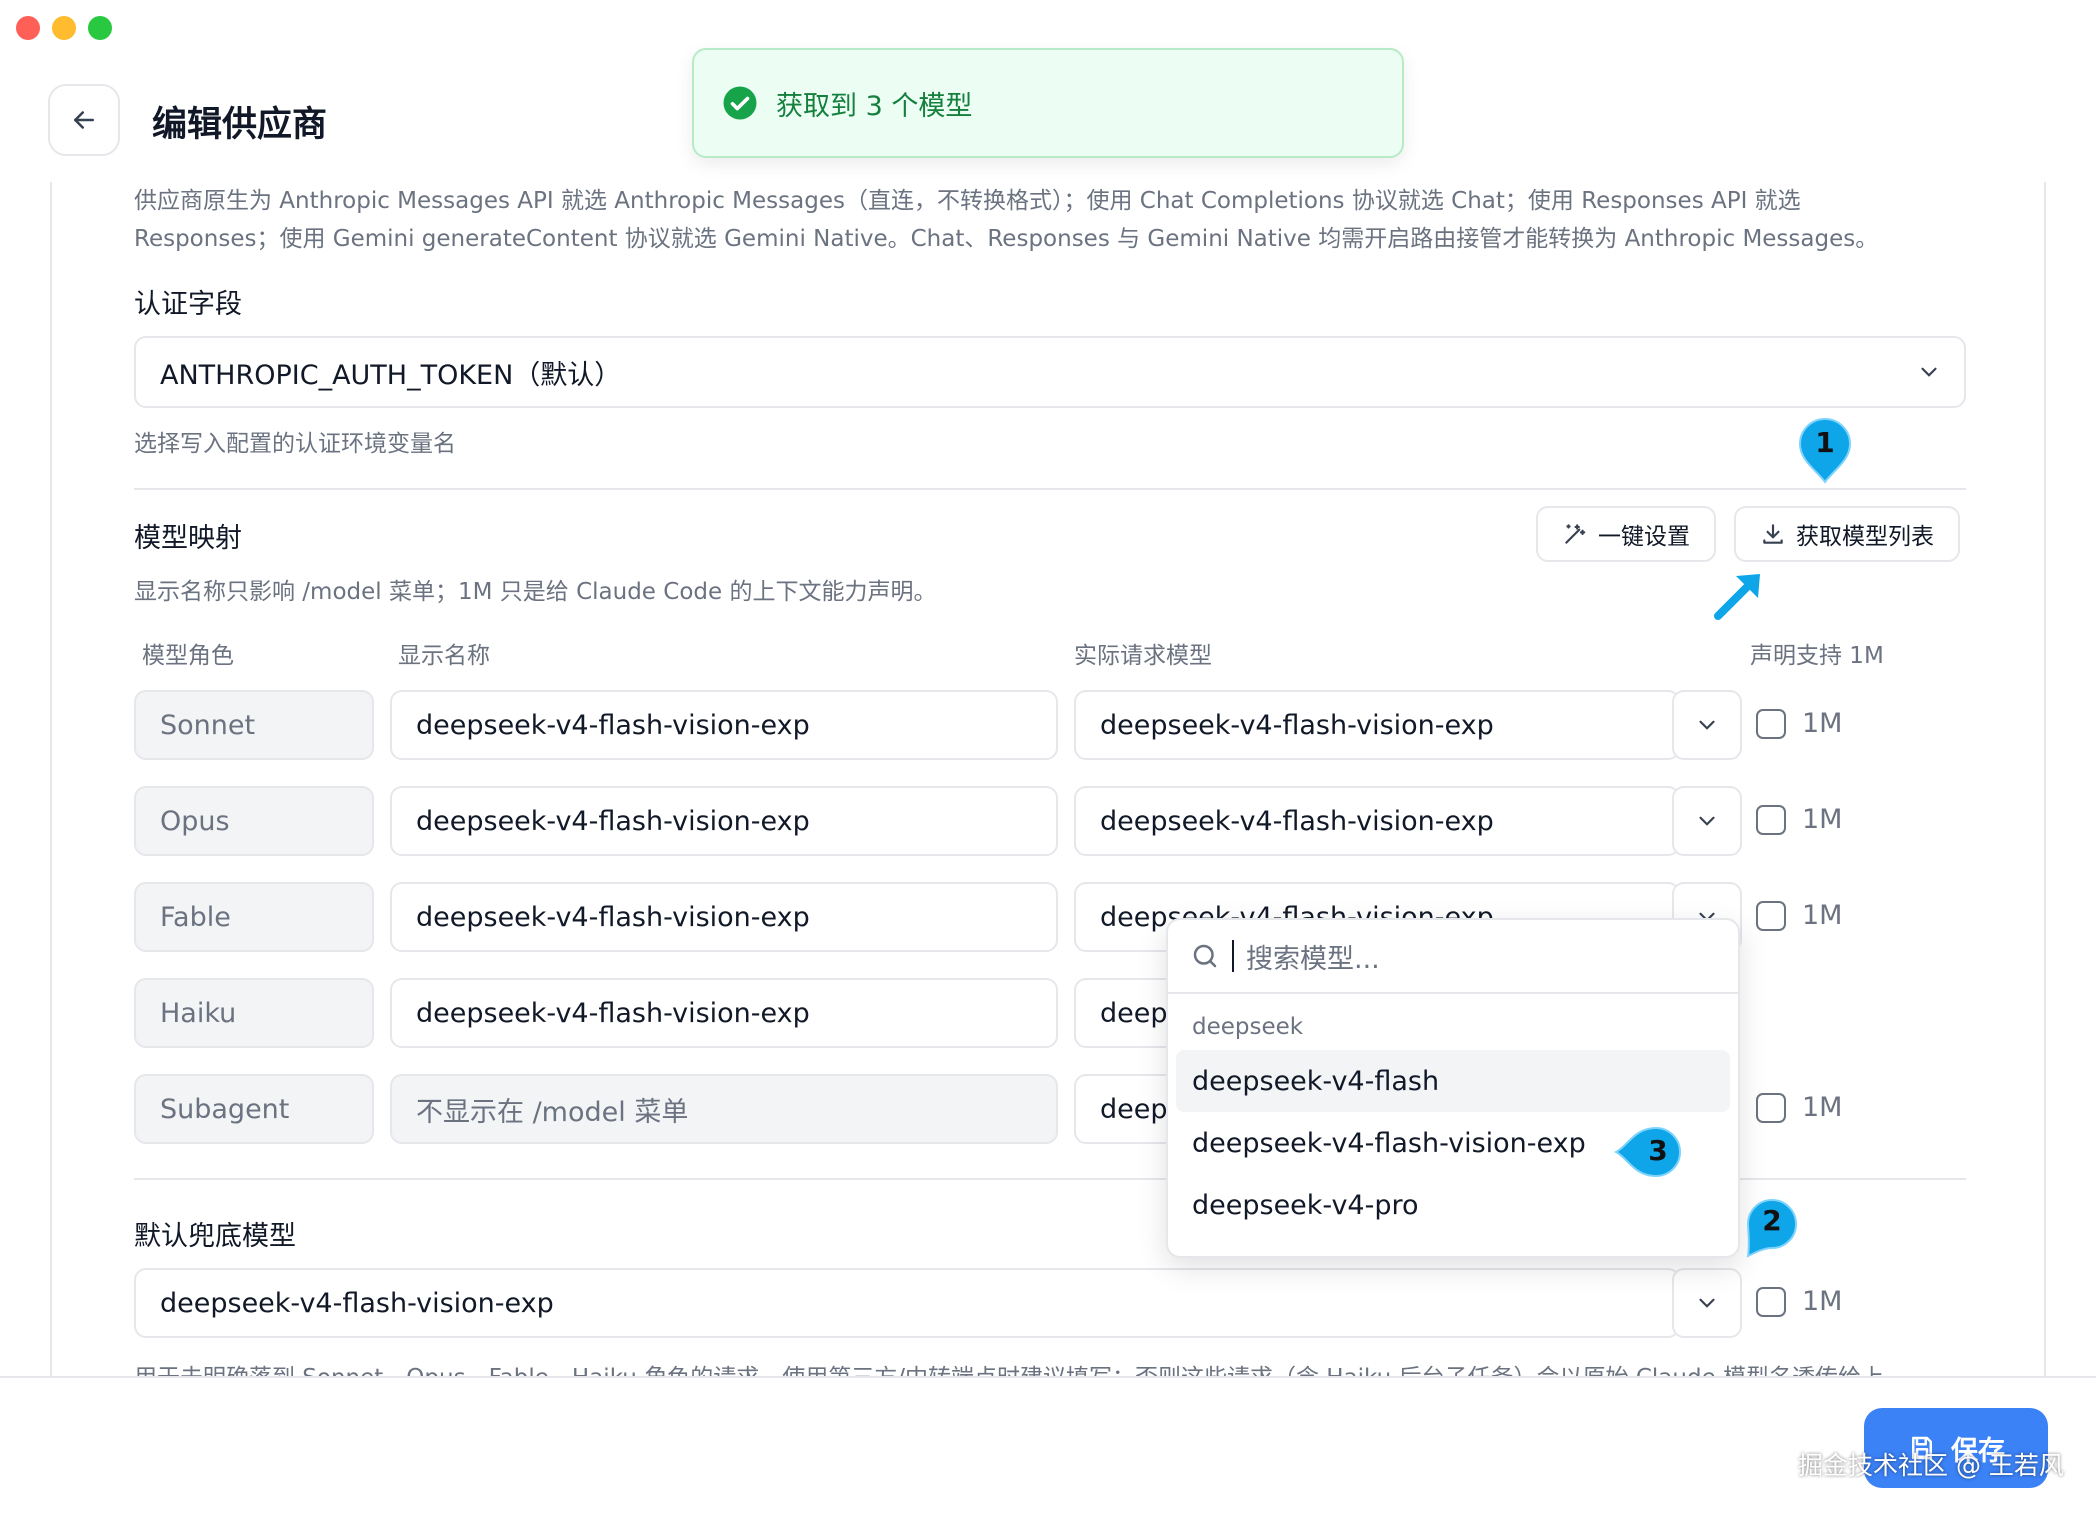 The image size is (2096, 1514). Describe the element at coordinates (254, 917) in the screenshot. I see `role-field: Fable` at that location.